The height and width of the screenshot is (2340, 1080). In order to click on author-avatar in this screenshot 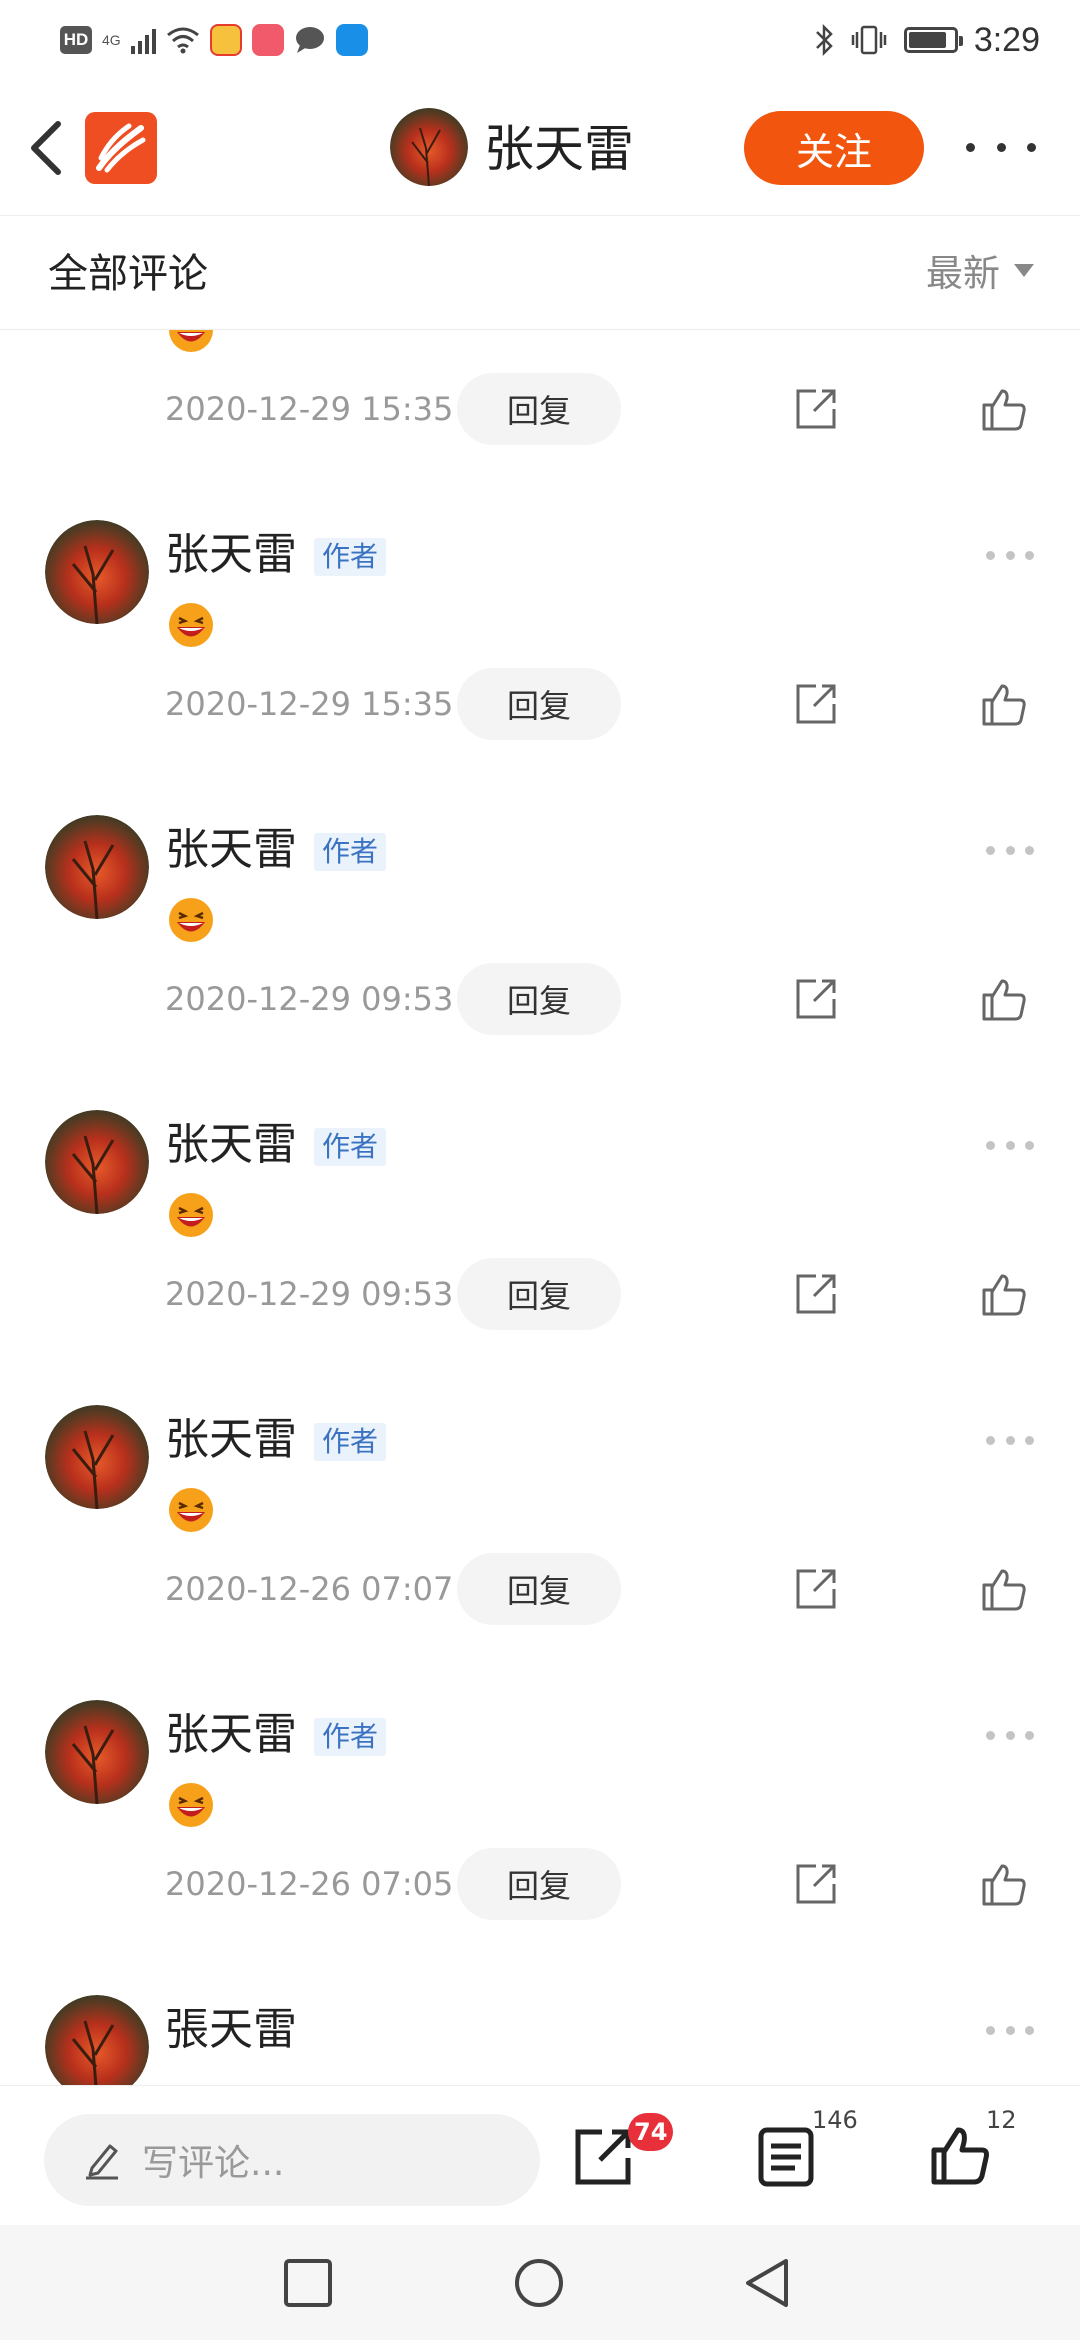, I will do `click(429, 147)`.